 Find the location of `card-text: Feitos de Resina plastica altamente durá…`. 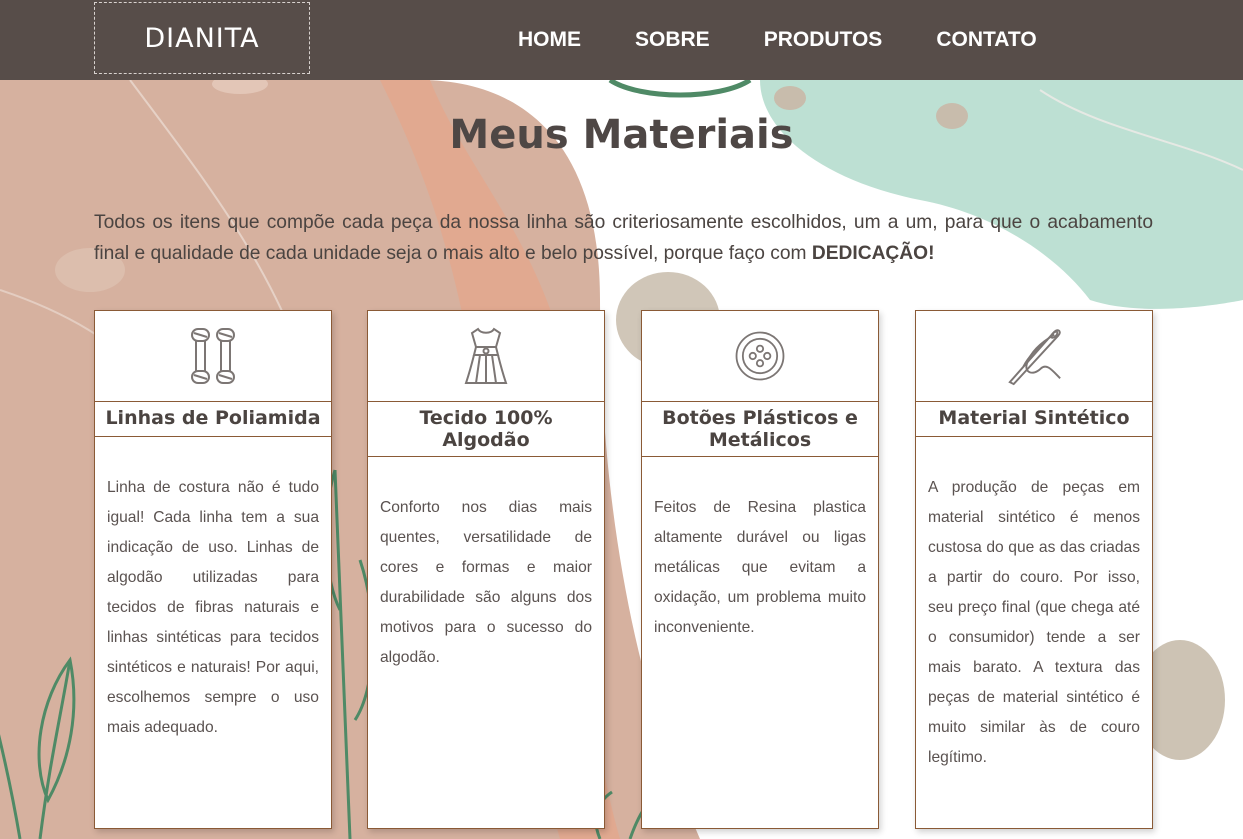

card-text: Feitos de Resina plastica altamente durá… is located at coordinates (760, 567).